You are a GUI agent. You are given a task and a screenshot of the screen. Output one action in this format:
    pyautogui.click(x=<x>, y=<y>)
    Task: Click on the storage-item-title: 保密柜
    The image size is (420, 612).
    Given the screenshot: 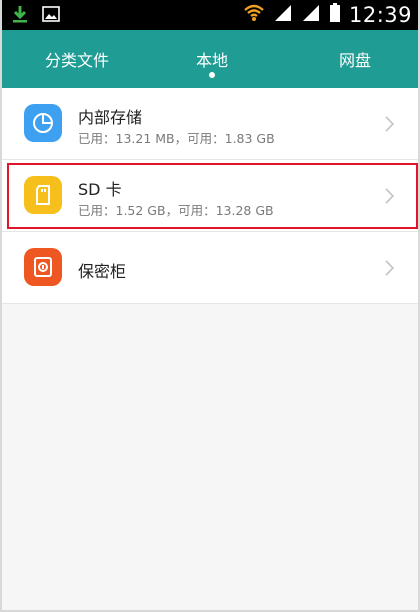 What is the action you would take?
    pyautogui.click(x=102, y=271)
    